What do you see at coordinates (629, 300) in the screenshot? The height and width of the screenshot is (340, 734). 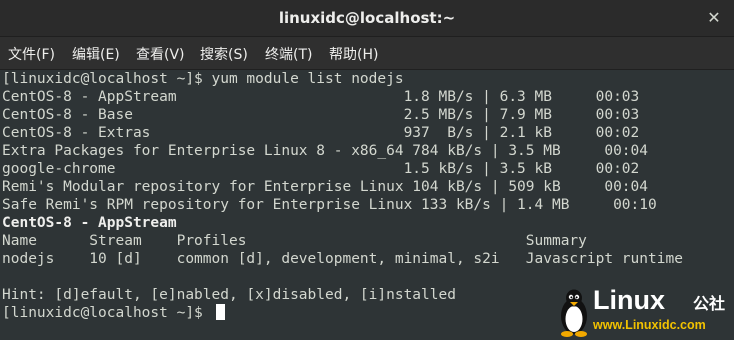 I see `watermark-brand: Linux` at bounding box center [629, 300].